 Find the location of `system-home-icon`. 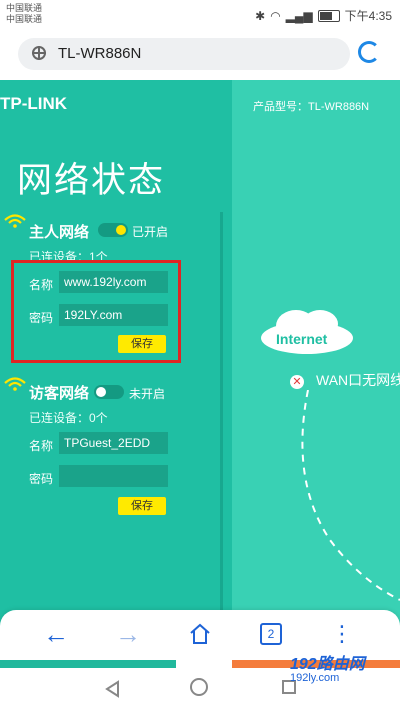

system-home-icon is located at coordinates (199, 687).